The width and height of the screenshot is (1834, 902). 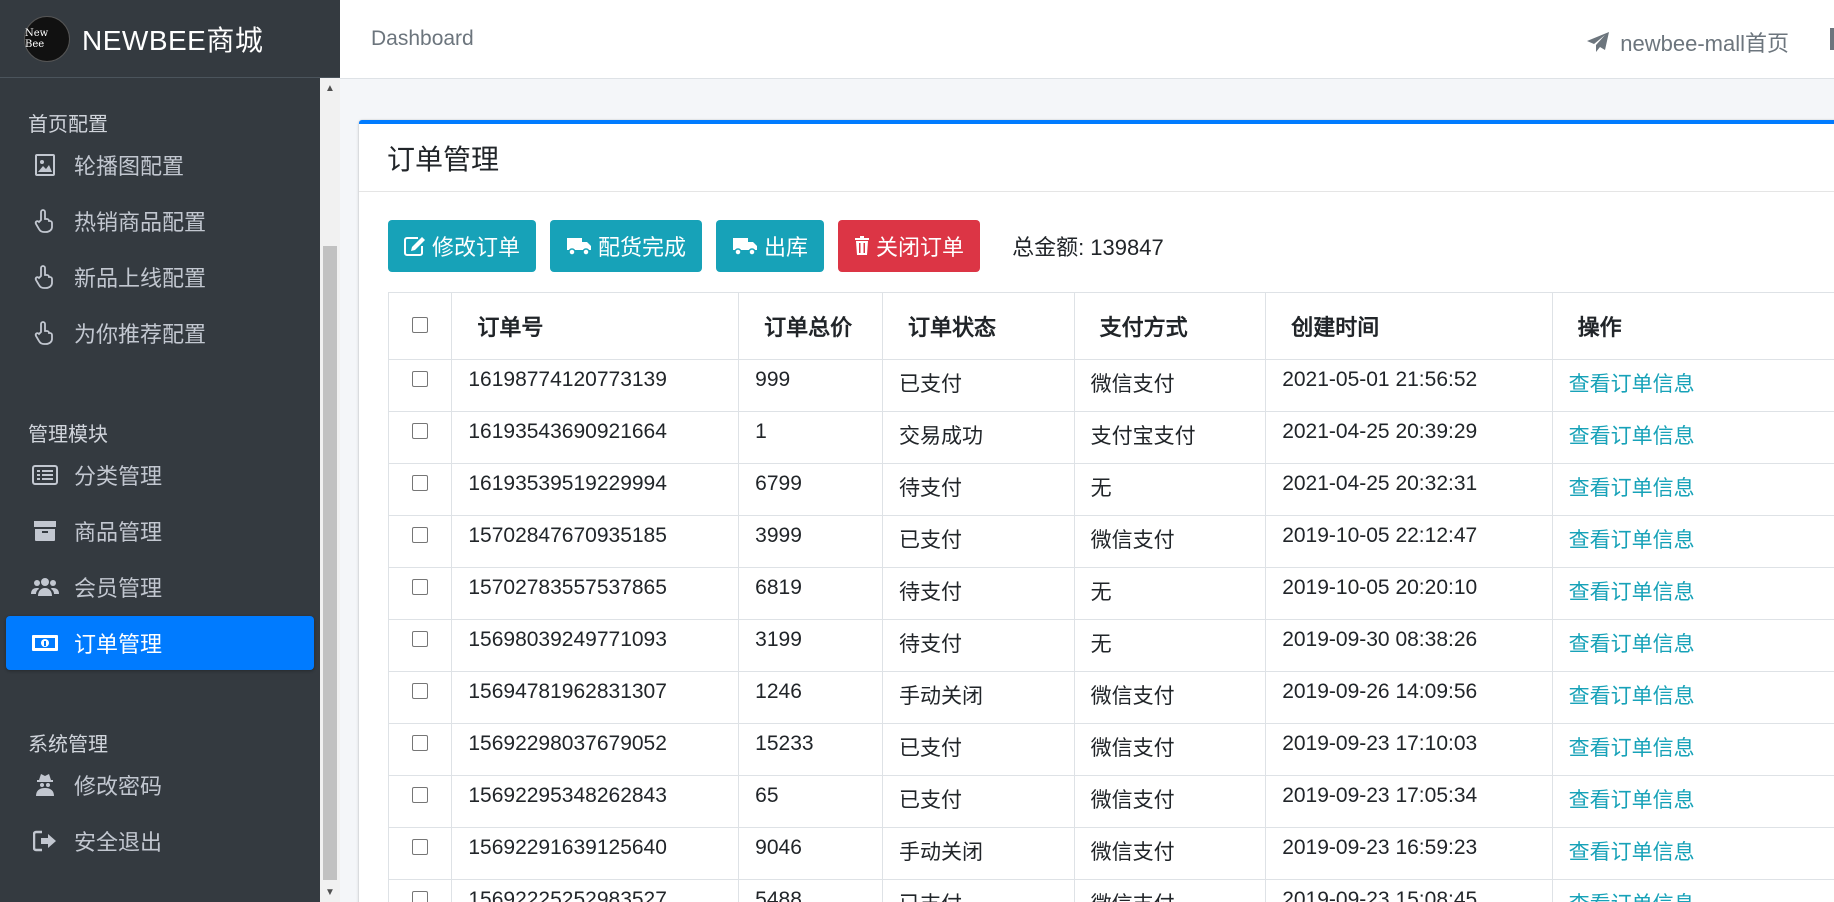 I want to click on column-header: 订单号, so click(x=595, y=326).